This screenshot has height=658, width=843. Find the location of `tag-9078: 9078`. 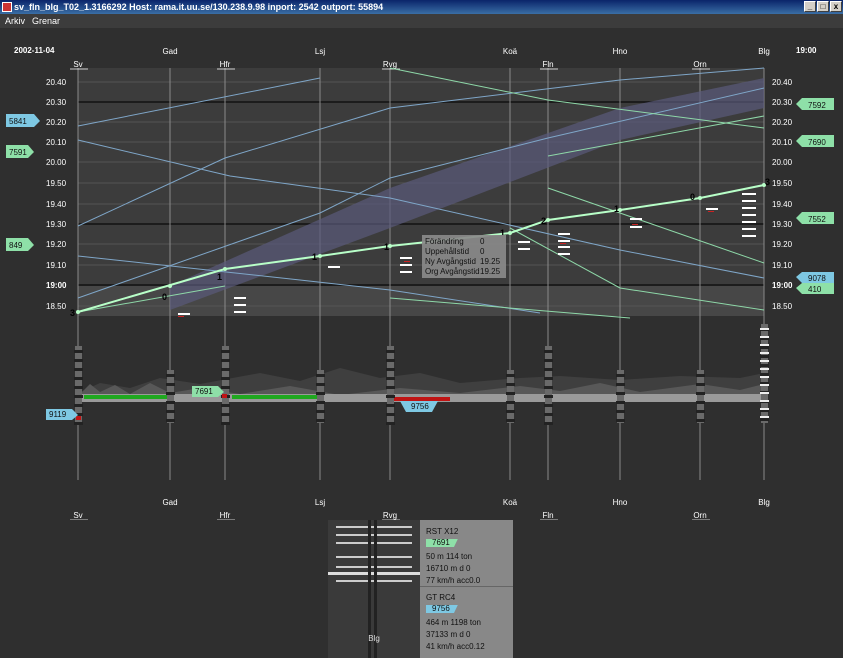

tag-9078: 9078 is located at coordinates (817, 278).